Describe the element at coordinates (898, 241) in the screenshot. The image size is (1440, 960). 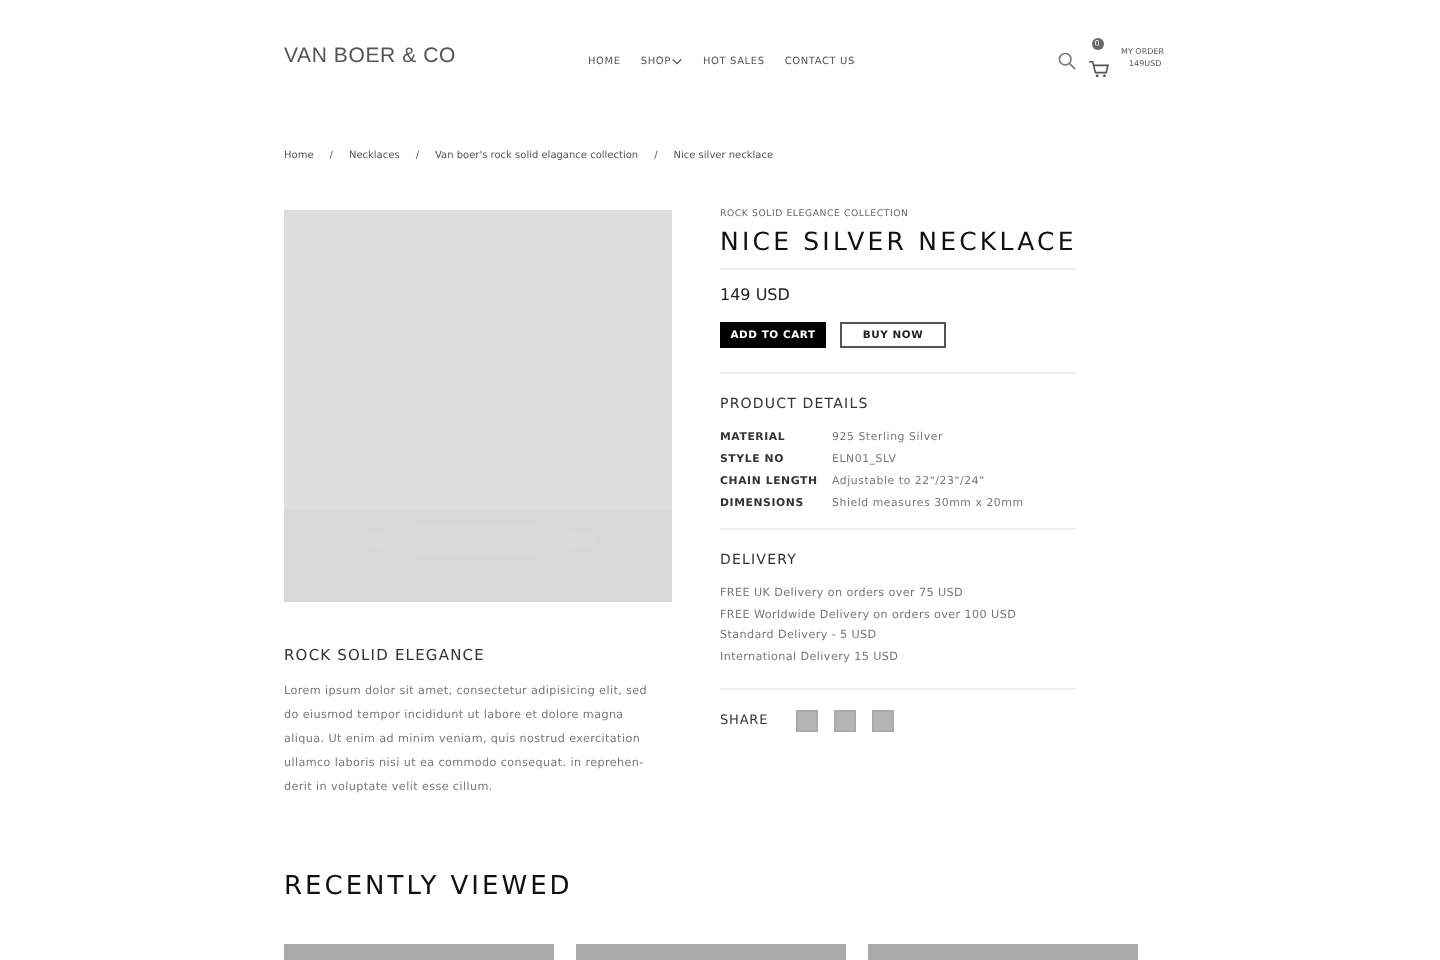
I see `product-title: NICE SILVER NECKLACE` at that location.